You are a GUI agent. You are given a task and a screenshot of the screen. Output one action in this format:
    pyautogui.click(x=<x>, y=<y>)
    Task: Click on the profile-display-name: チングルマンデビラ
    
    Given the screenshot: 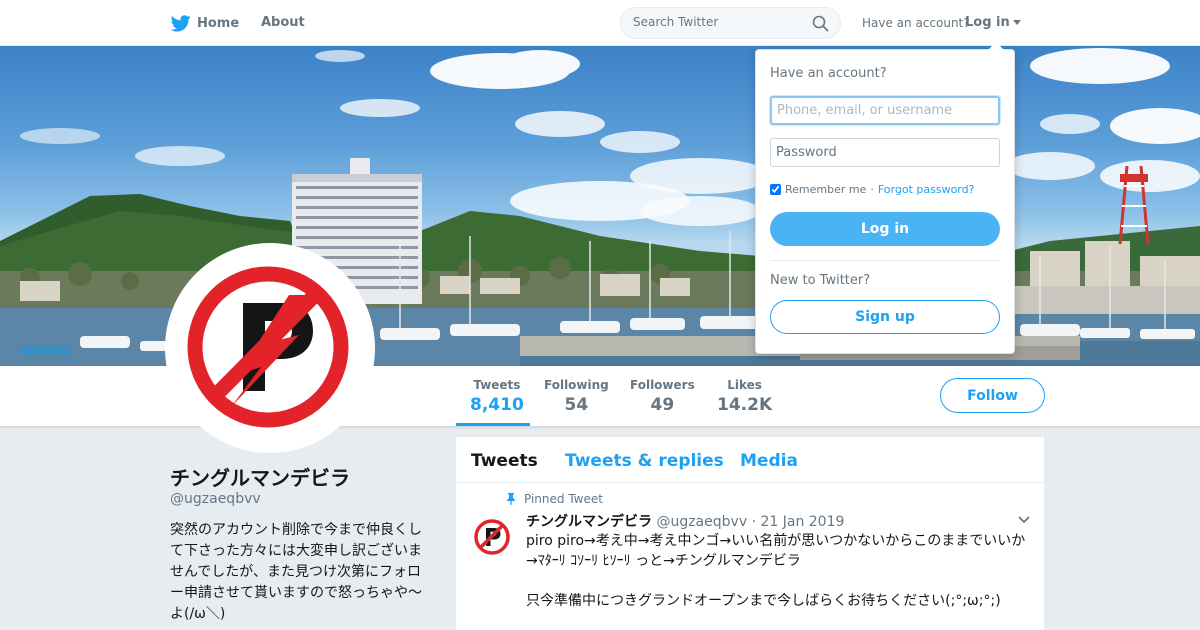 What is the action you would take?
    pyautogui.click(x=260, y=476)
    